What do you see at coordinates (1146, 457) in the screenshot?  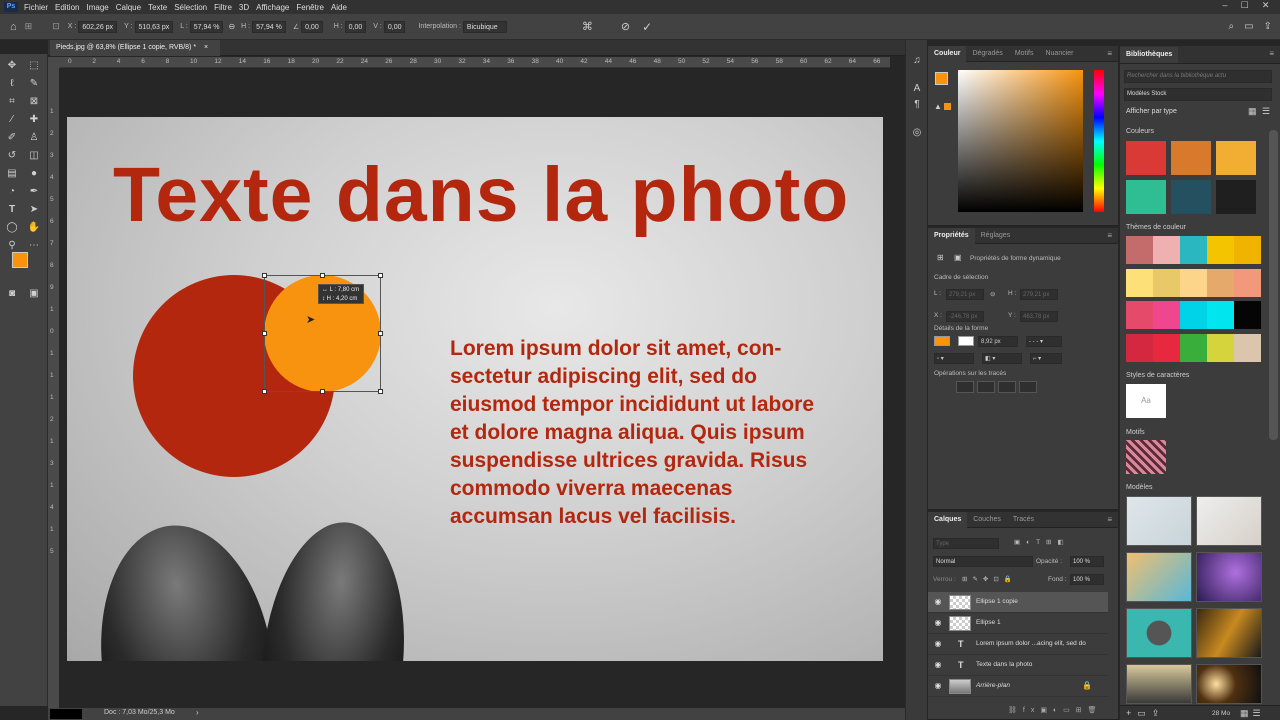 I see `pattern-swatch` at bounding box center [1146, 457].